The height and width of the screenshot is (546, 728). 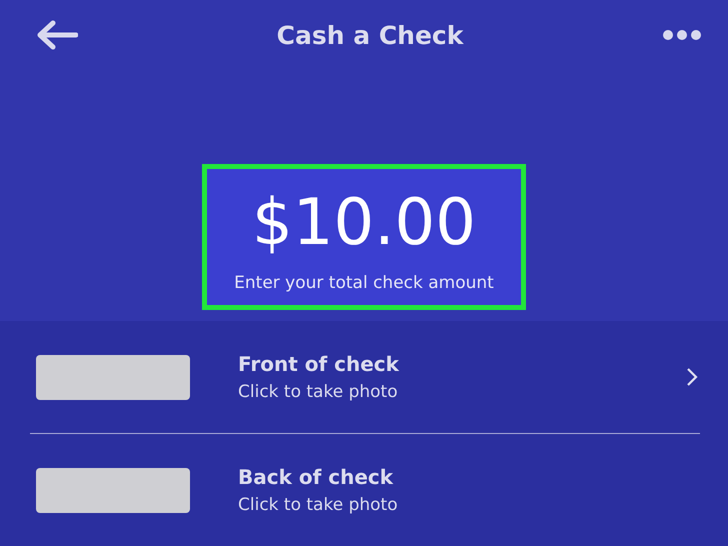 I want to click on amount-caption: Enter your total check amount, so click(x=364, y=283).